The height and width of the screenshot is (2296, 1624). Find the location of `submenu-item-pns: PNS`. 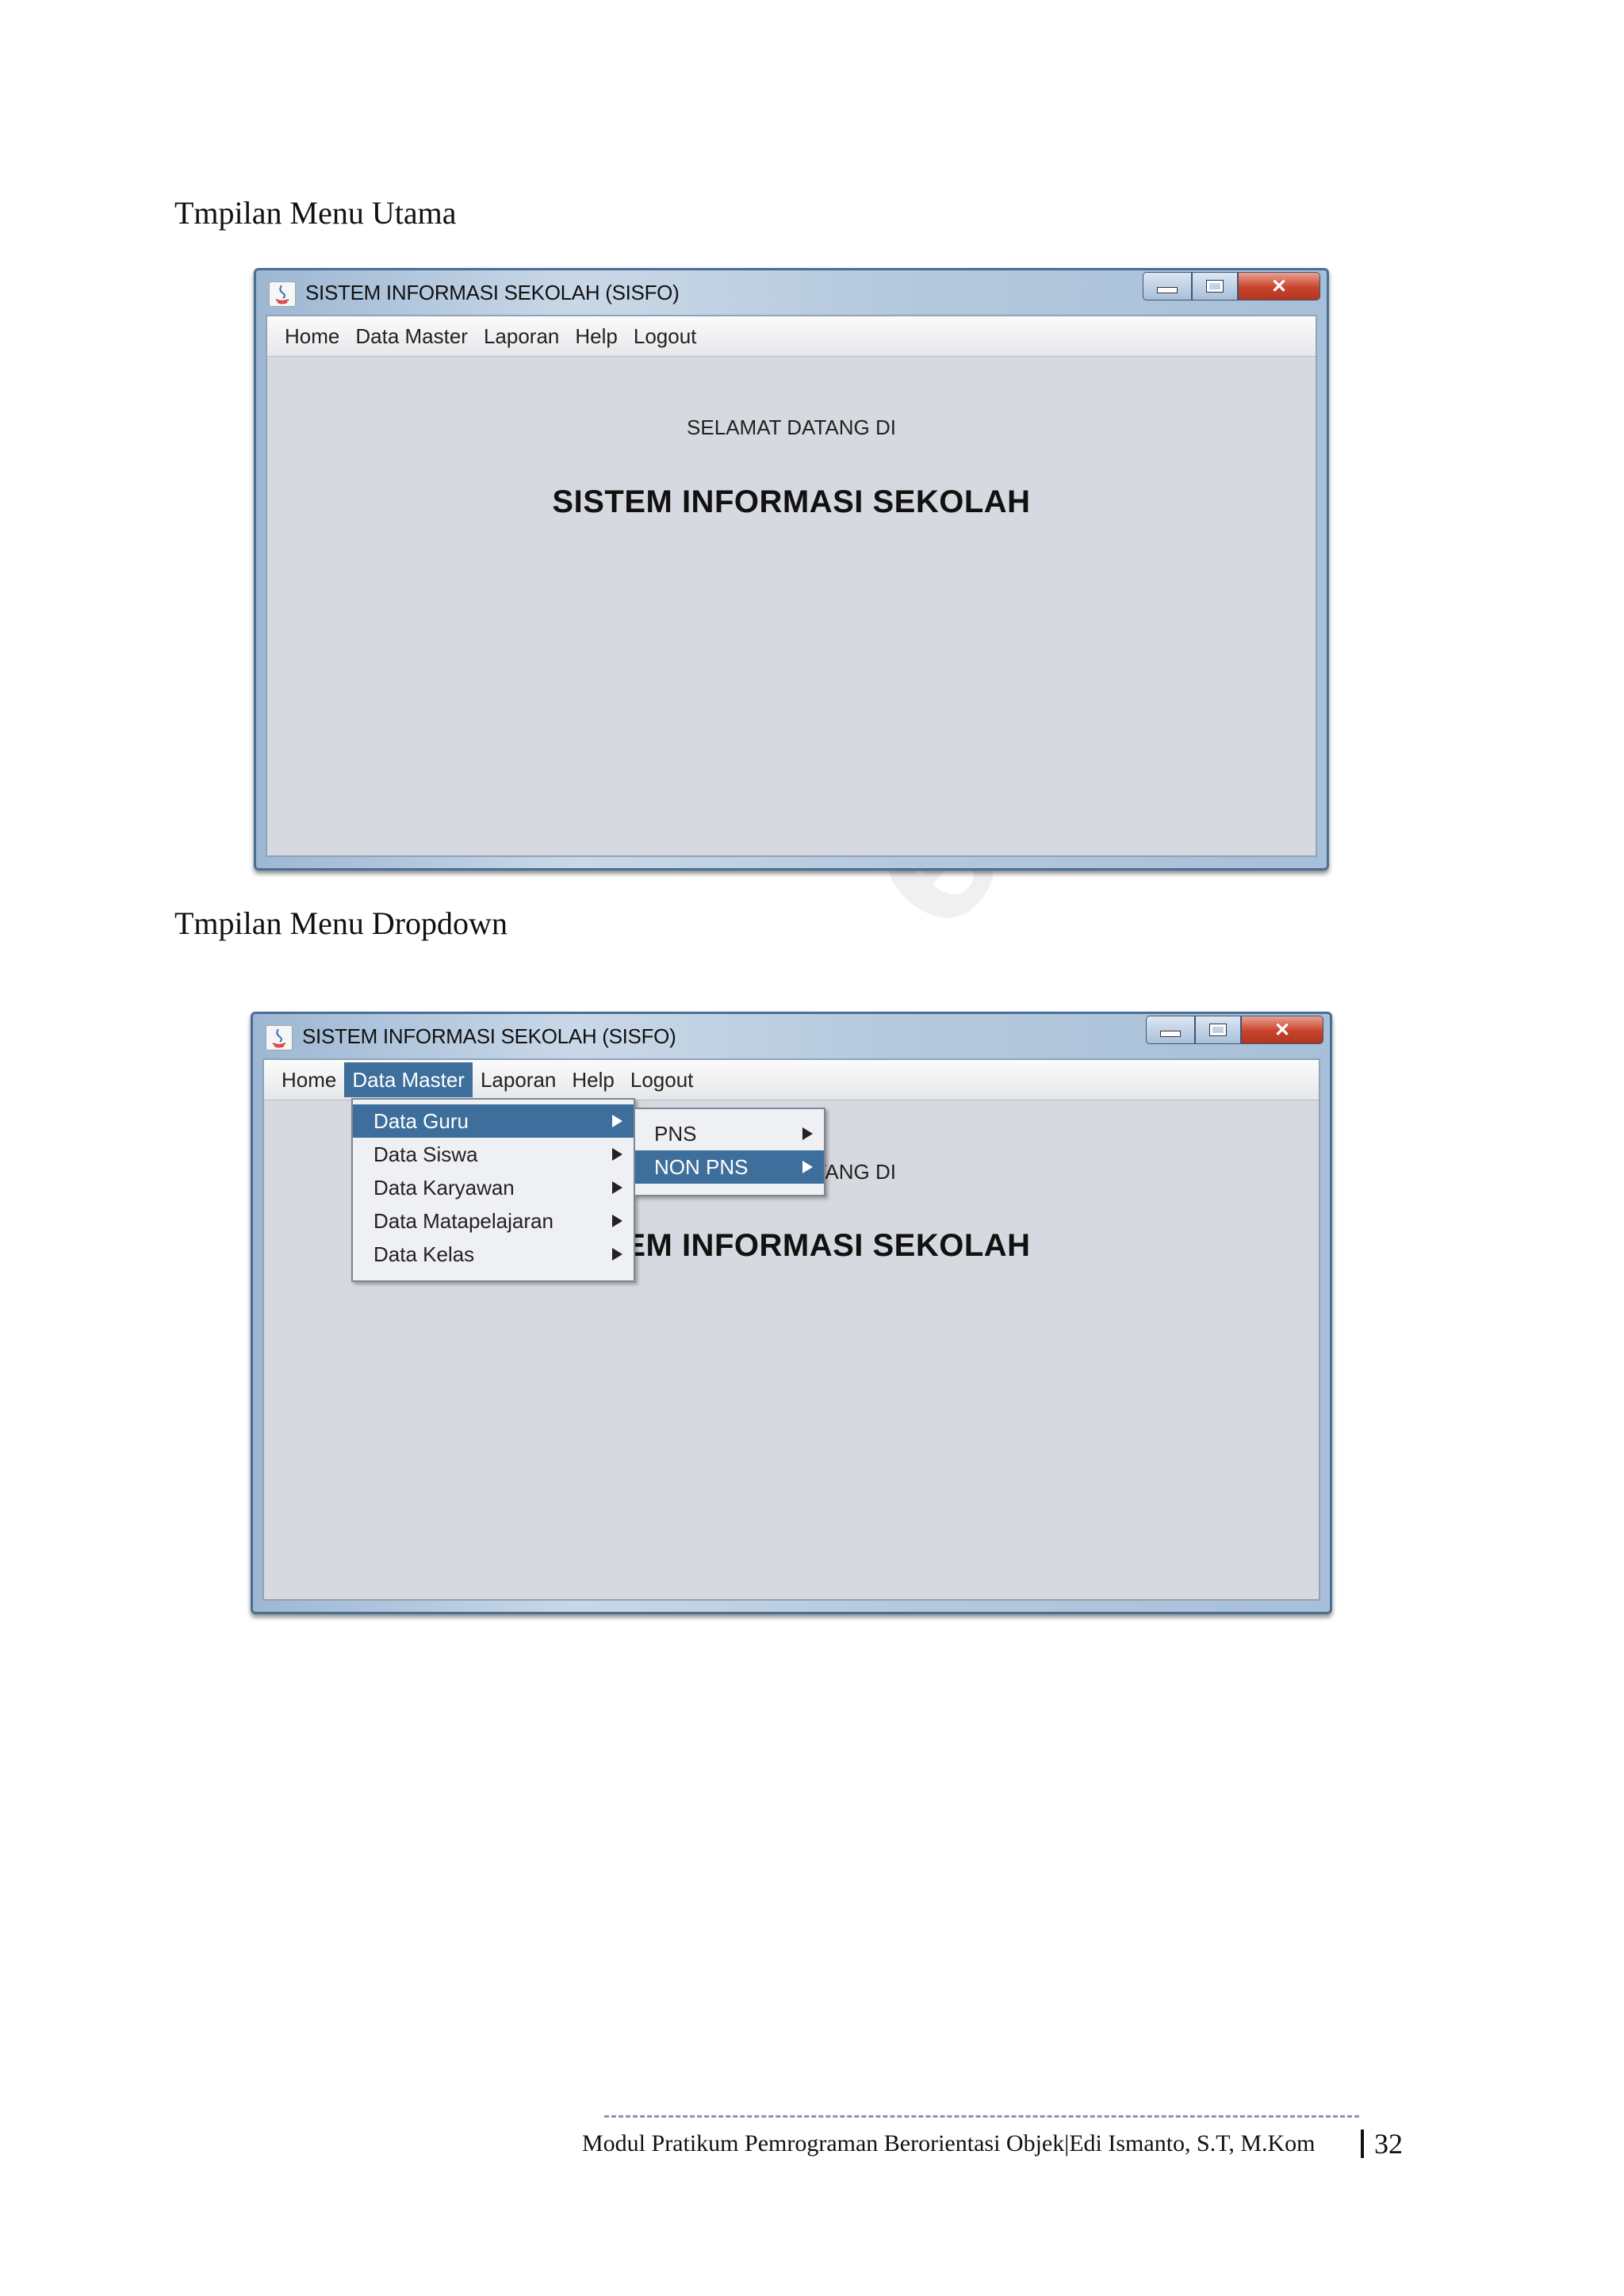

submenu-item-pns: PNS is located at coordinates (729, 1134).